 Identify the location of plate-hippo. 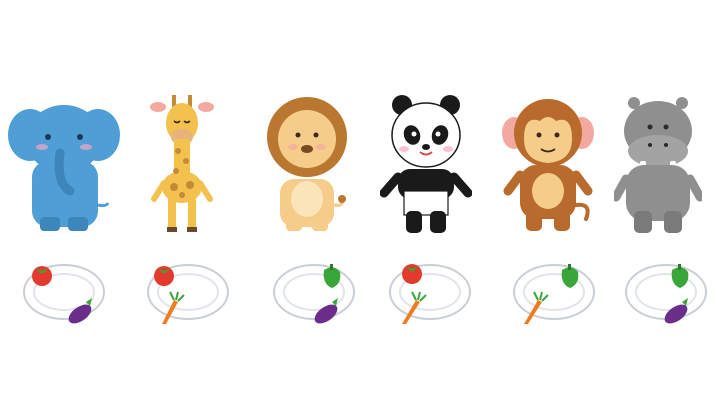
(666, 294).